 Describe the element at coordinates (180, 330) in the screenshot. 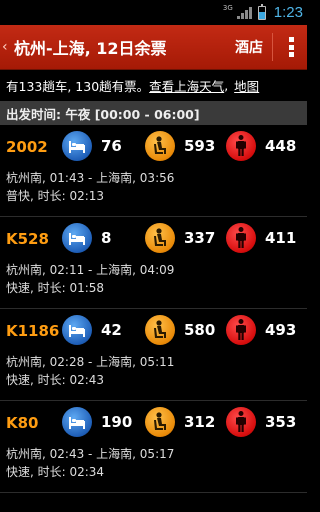

I see `seat-availability: 580` at that location.